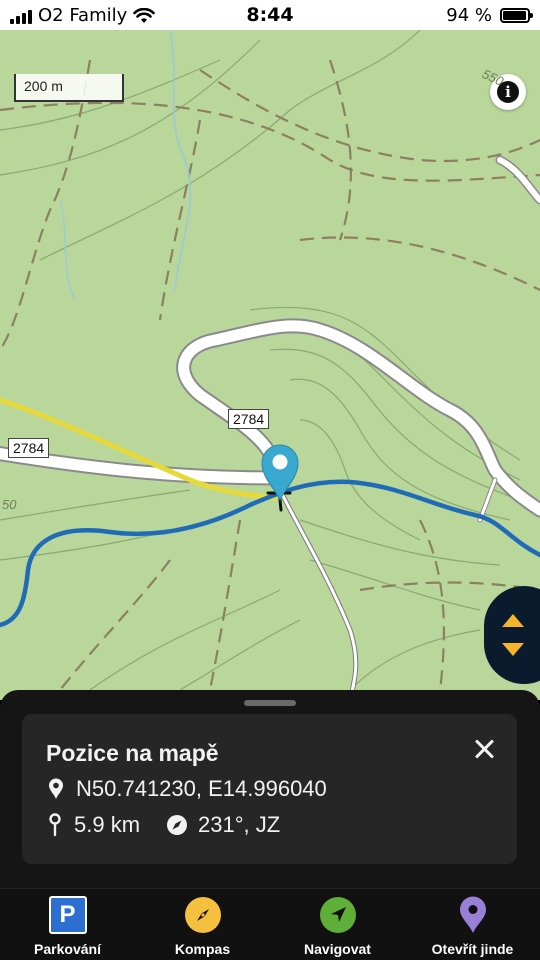 The height and width of the screenshot is (960, 540). Describe the element at coordinates (239, 824) in the screenshot. I see `bearing-text: 231°, JZ` at that location.